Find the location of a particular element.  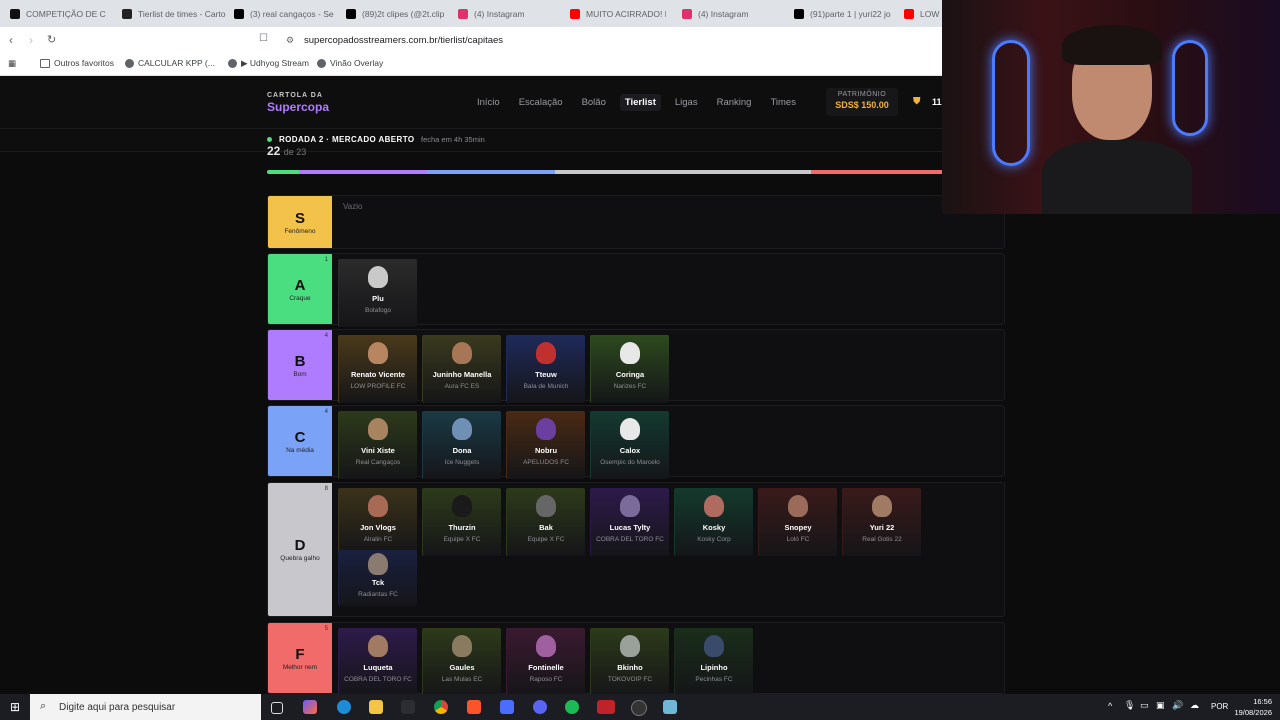

chrome-icon is located at coordinates (441, 707).